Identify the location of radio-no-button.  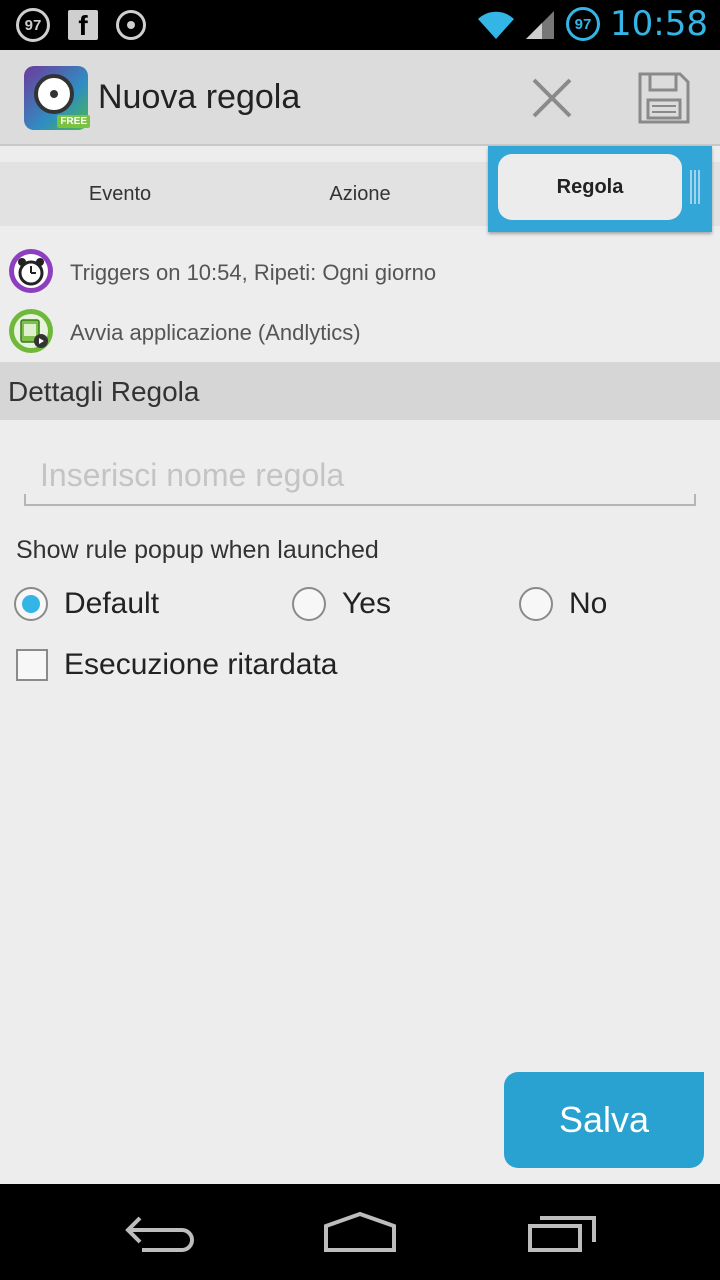
(536, 604).